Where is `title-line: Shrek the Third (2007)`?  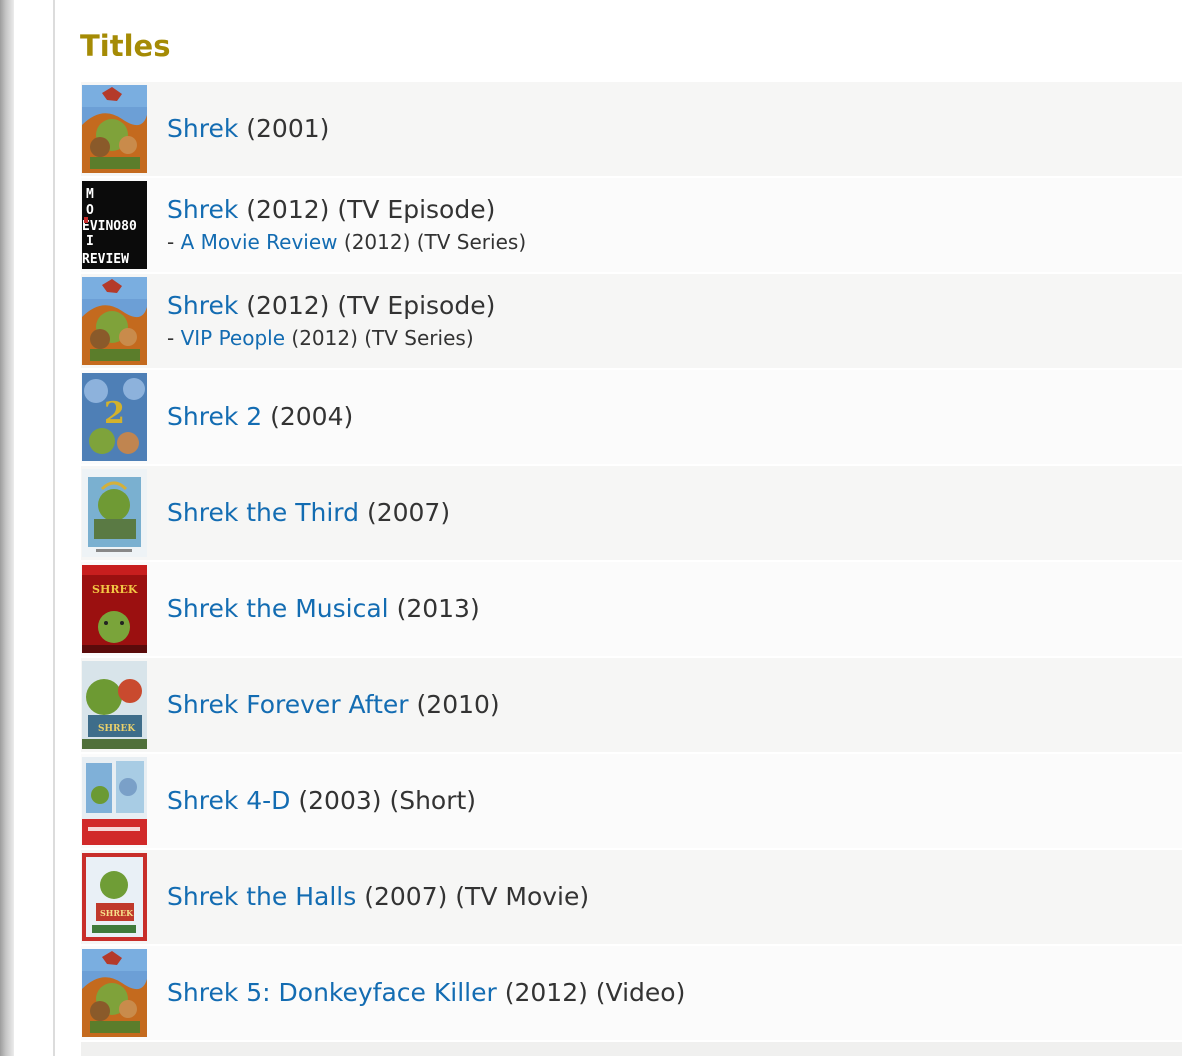
title-line: Shrek the Third (2007) is located at coordinates (308, 513).